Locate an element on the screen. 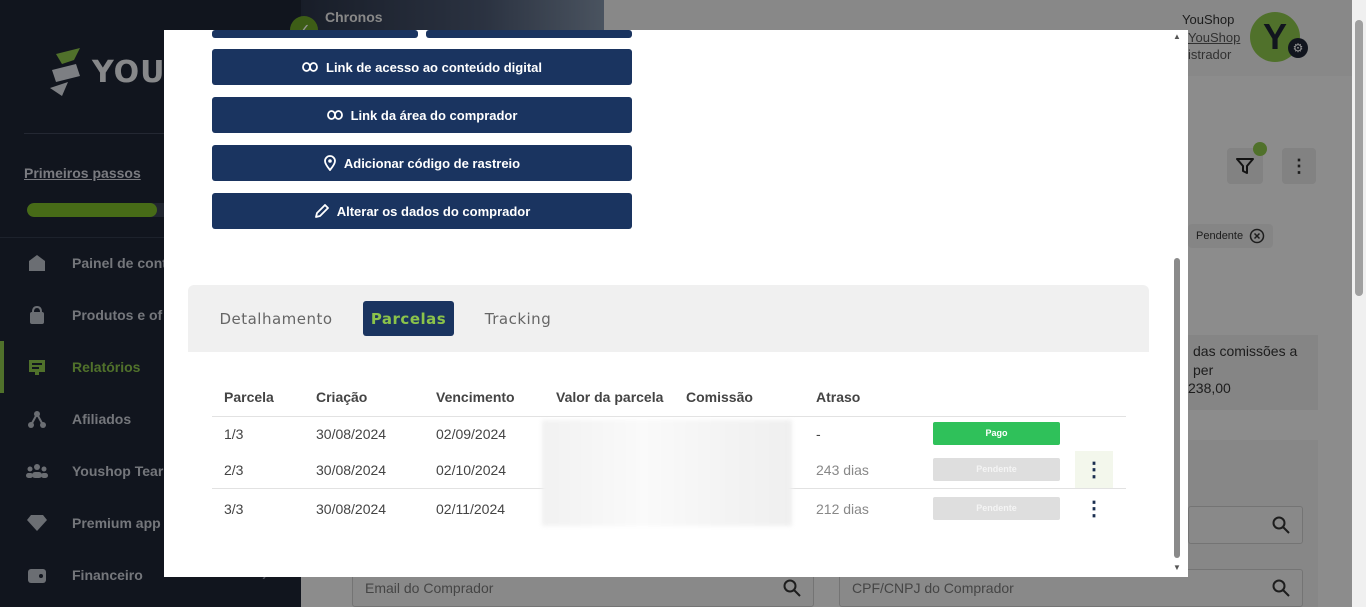 Image resolution: width=1366 pixels, height=607 pixels. column-header: Comissão is located at coordinates (739, 397).